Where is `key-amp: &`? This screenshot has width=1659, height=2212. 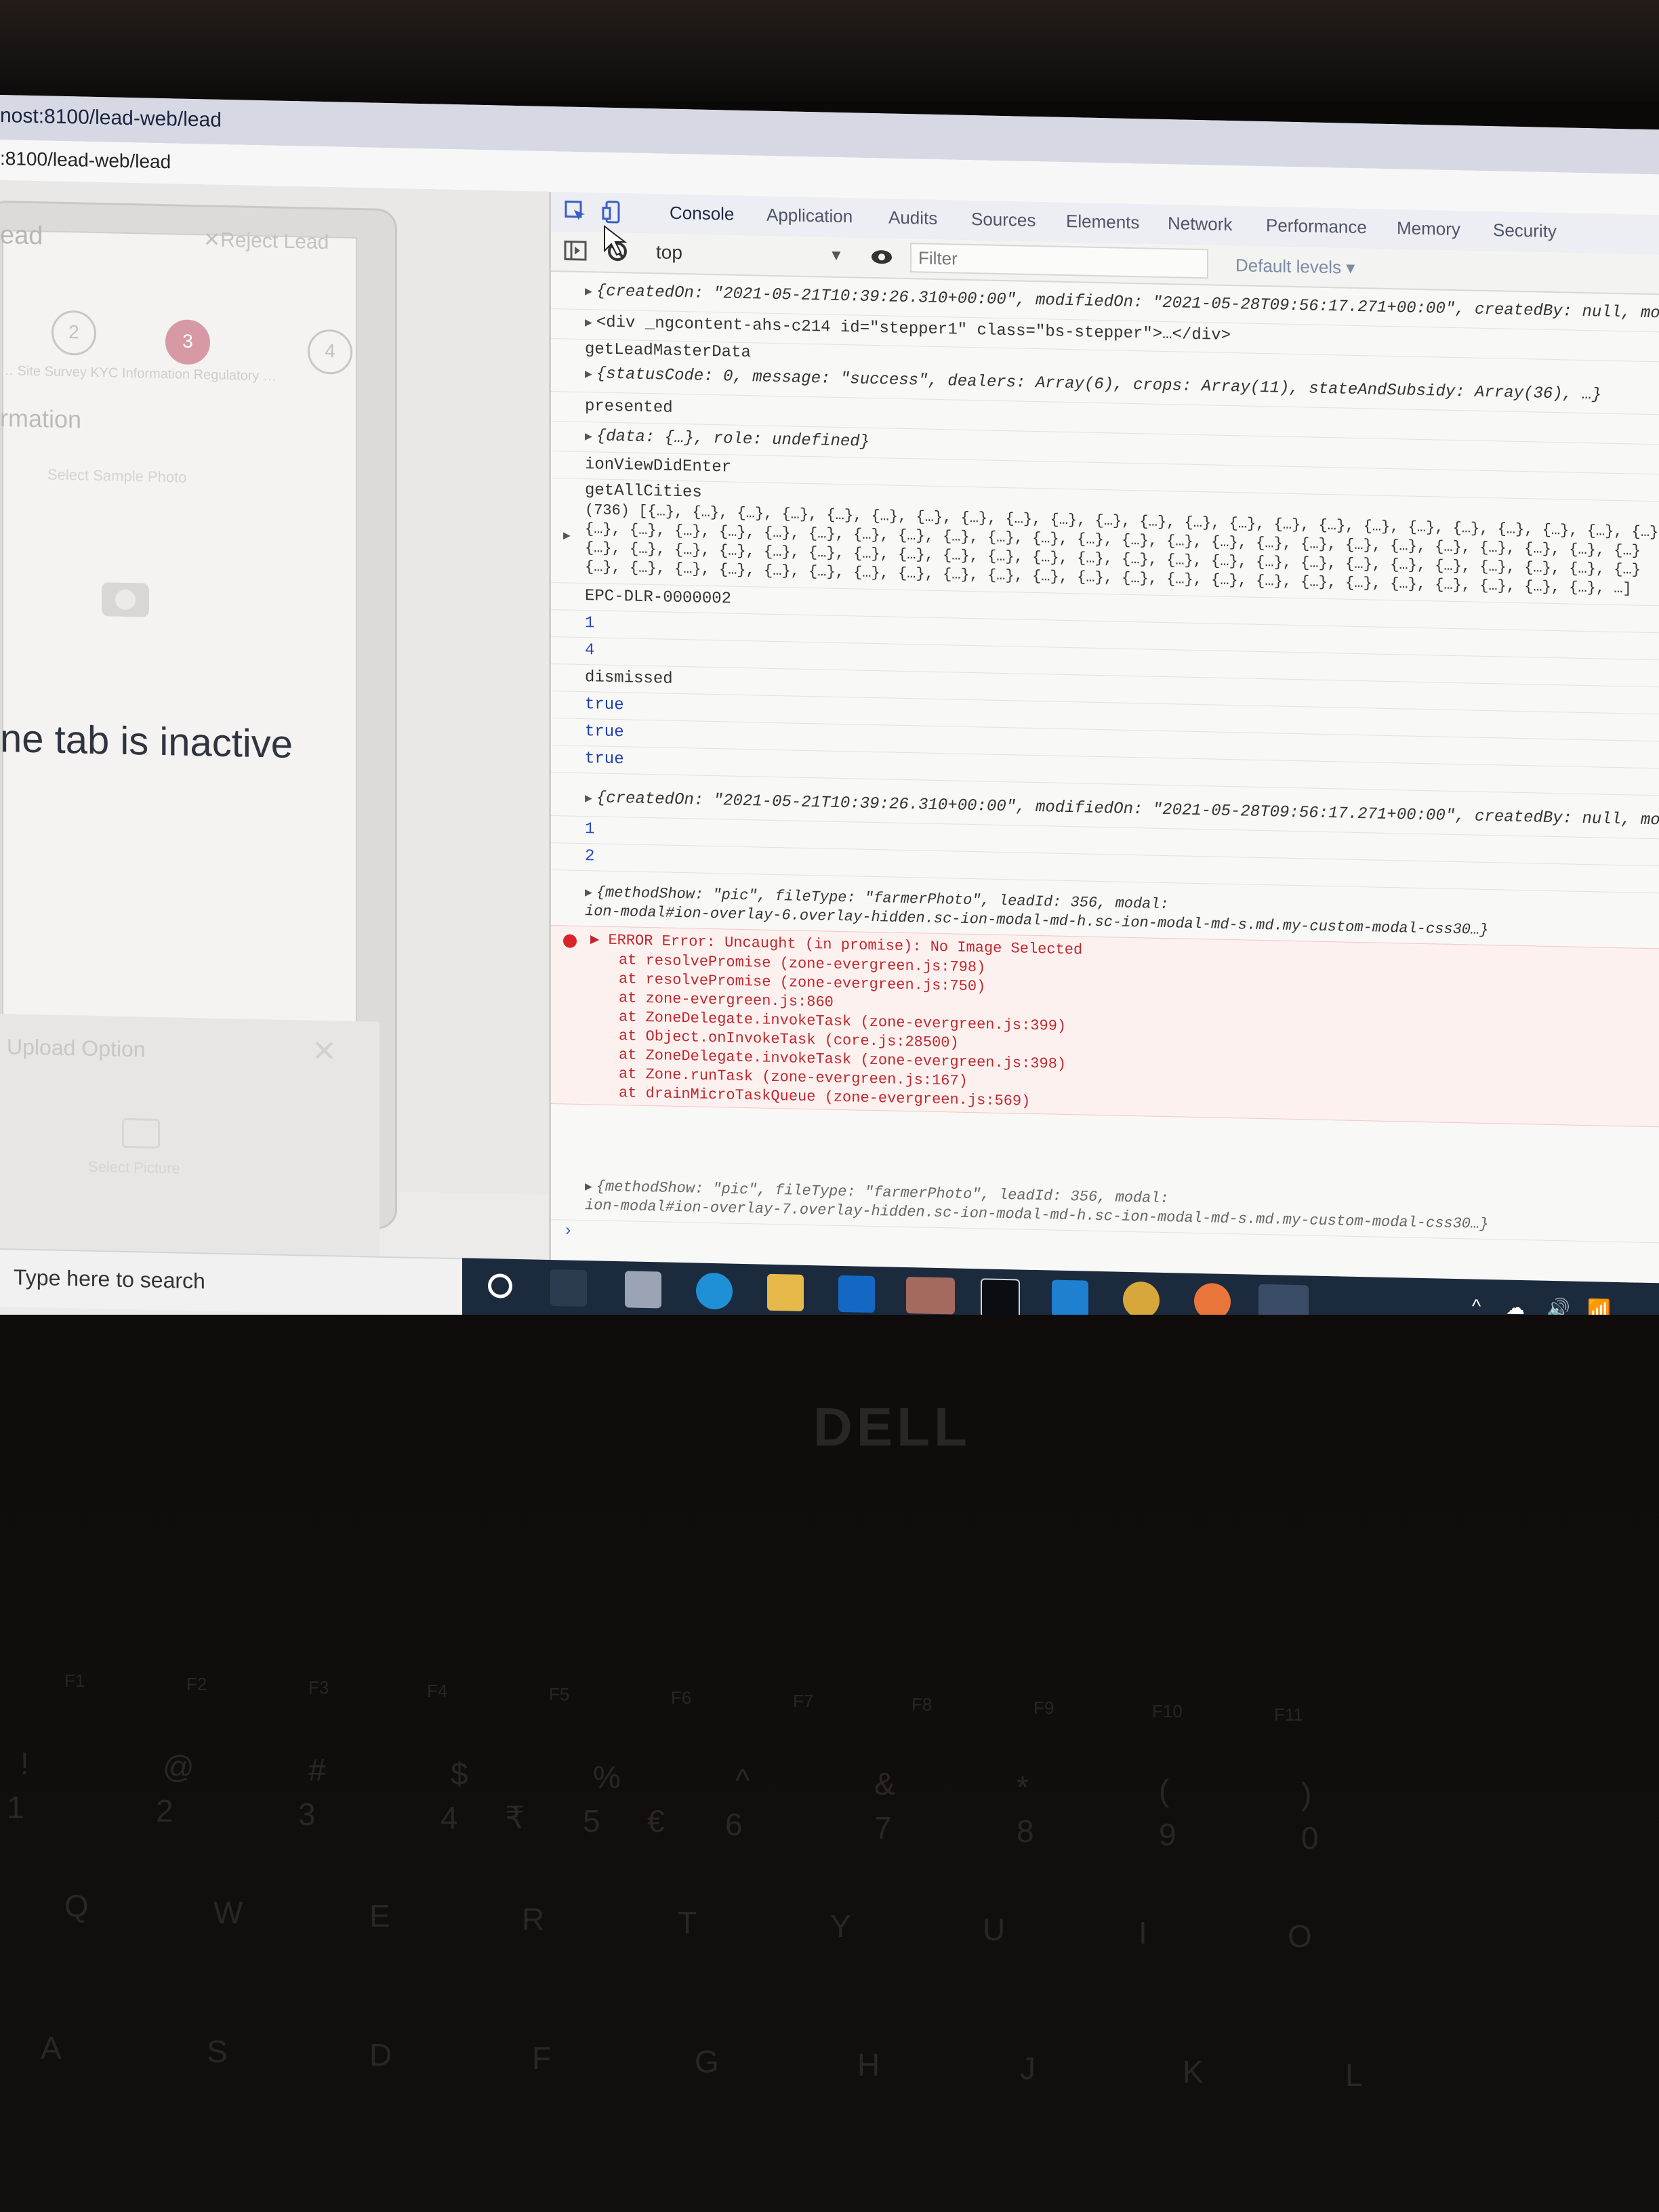 key-amp: & is located at coordinates (884, 1784).